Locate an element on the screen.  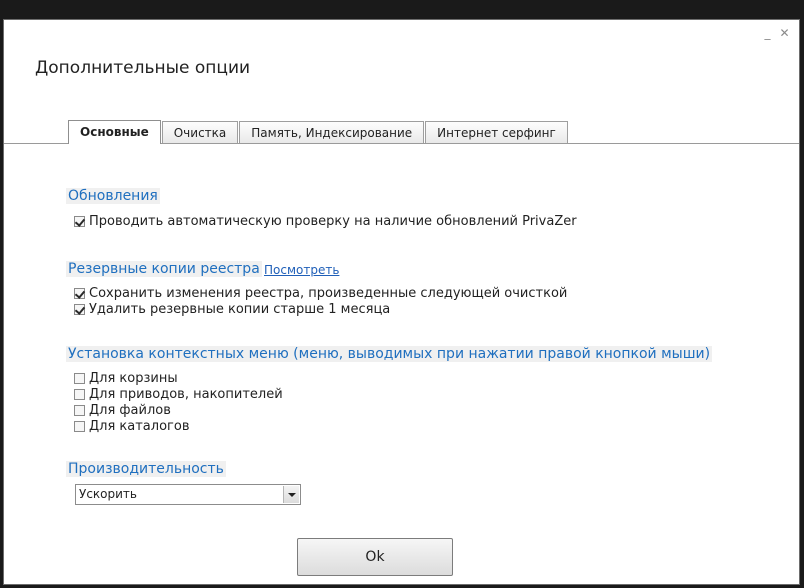
option-files: Для файлов is located at coordinates (122, 410).